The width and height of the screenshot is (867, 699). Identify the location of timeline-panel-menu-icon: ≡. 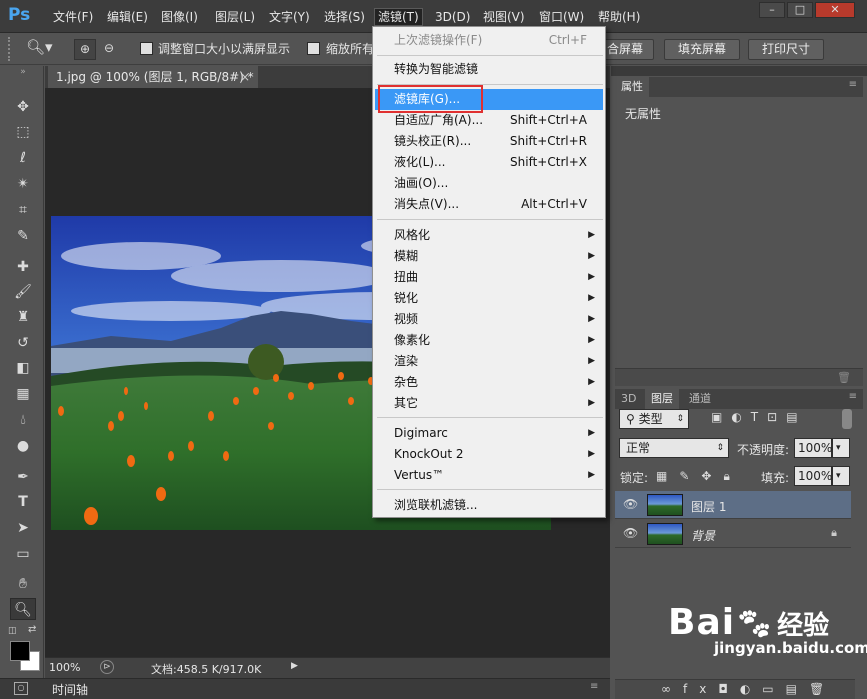
(594, 686).